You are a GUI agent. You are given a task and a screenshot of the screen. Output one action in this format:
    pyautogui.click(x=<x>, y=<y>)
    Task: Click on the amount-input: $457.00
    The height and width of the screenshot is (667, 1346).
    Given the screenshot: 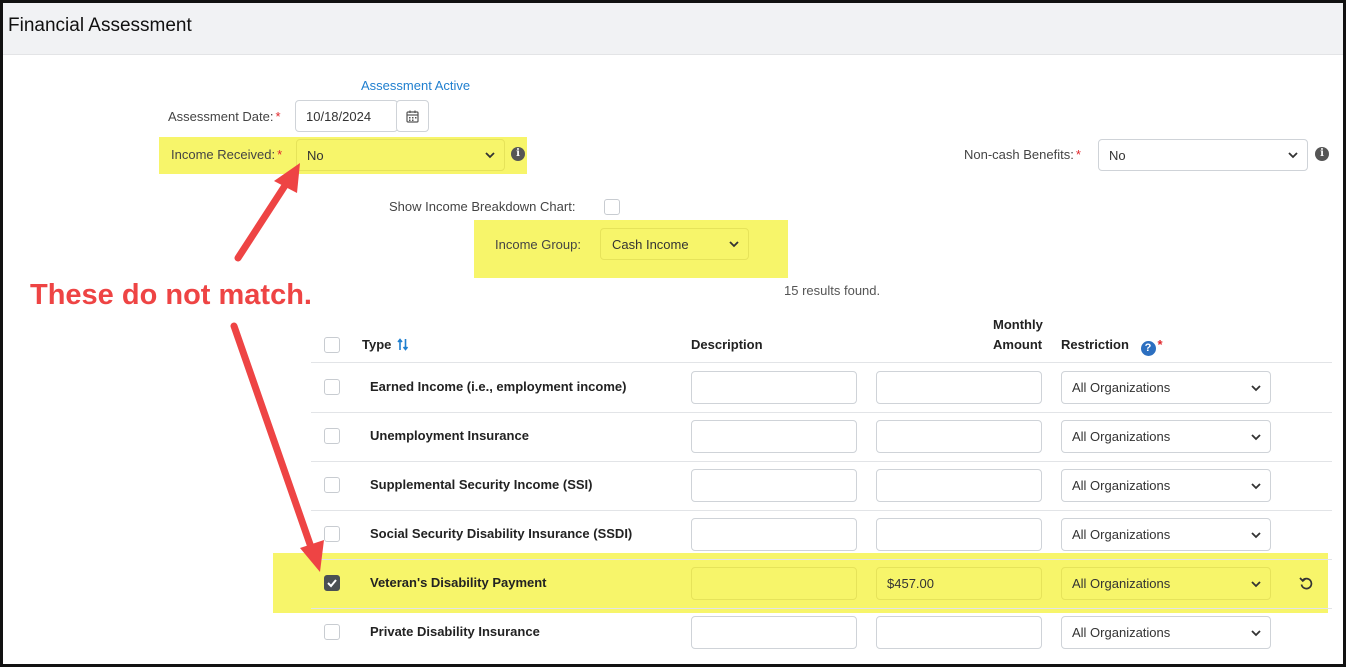 What is the action you would take?
    pyautogui.click(x=959, y=583)
    